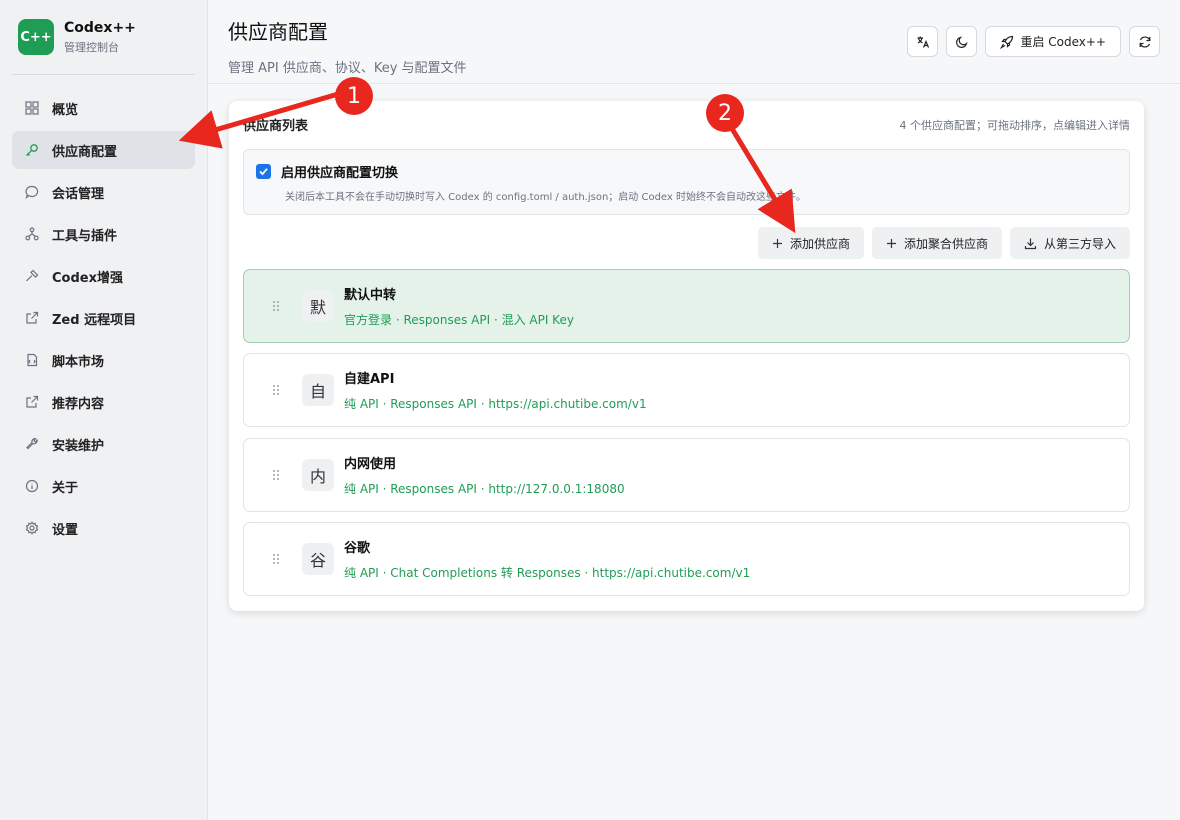 The image size is (1180, 820). I want to click on add-aggregate-provider-label: 添加聚合供应商, so click(945, 243).